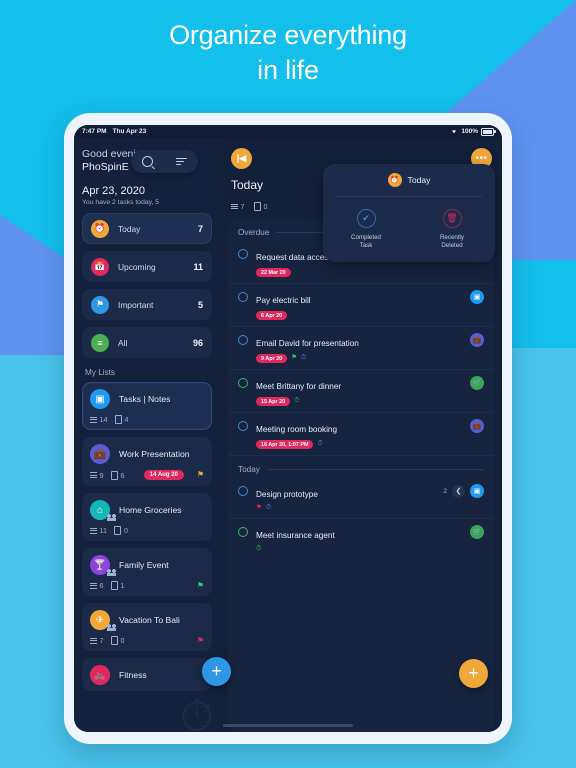 The image size is (576, 768). I want to click on headline-line-2: in life, so click(288, 69).